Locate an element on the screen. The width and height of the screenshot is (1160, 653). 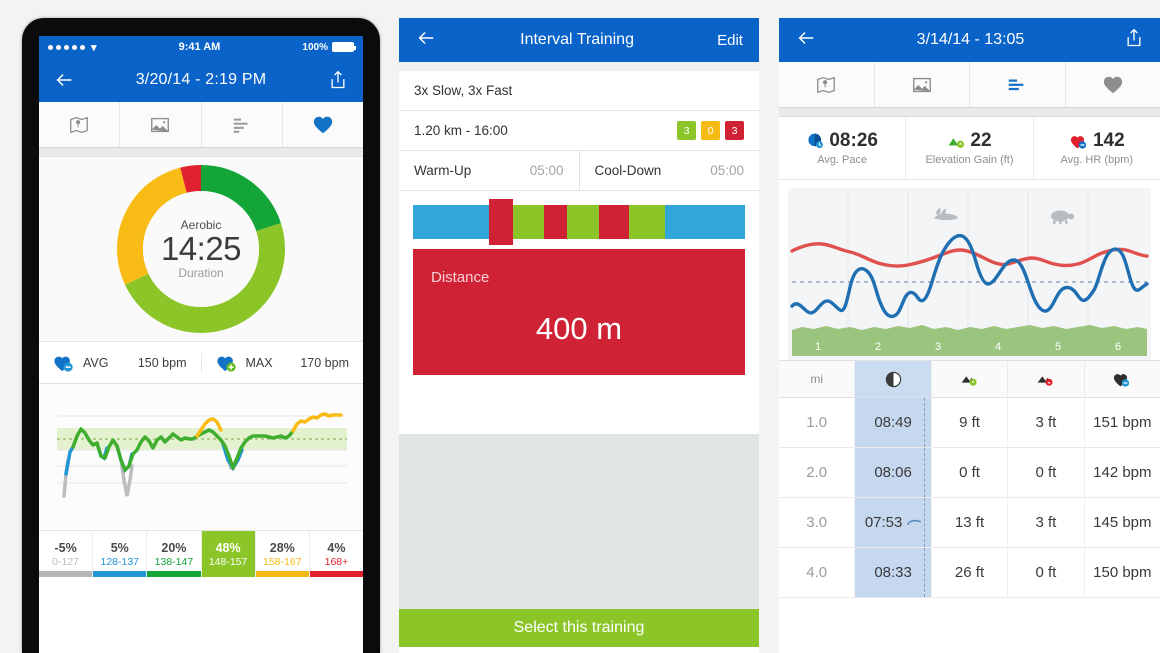
stat-elevation-gain: 22 Elevation Gain (ft) is located at coordinates (968, 148).